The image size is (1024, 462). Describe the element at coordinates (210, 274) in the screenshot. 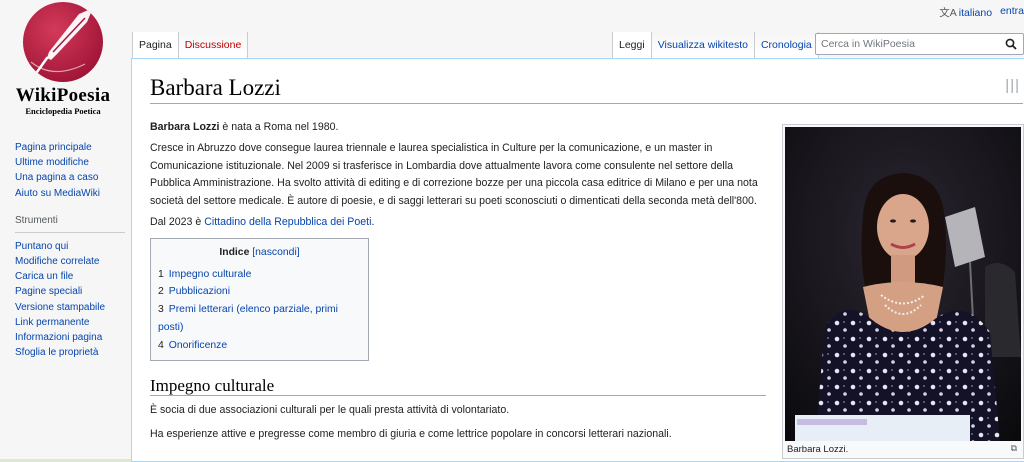

I see `toc-link: Impegno culturale` at that location.